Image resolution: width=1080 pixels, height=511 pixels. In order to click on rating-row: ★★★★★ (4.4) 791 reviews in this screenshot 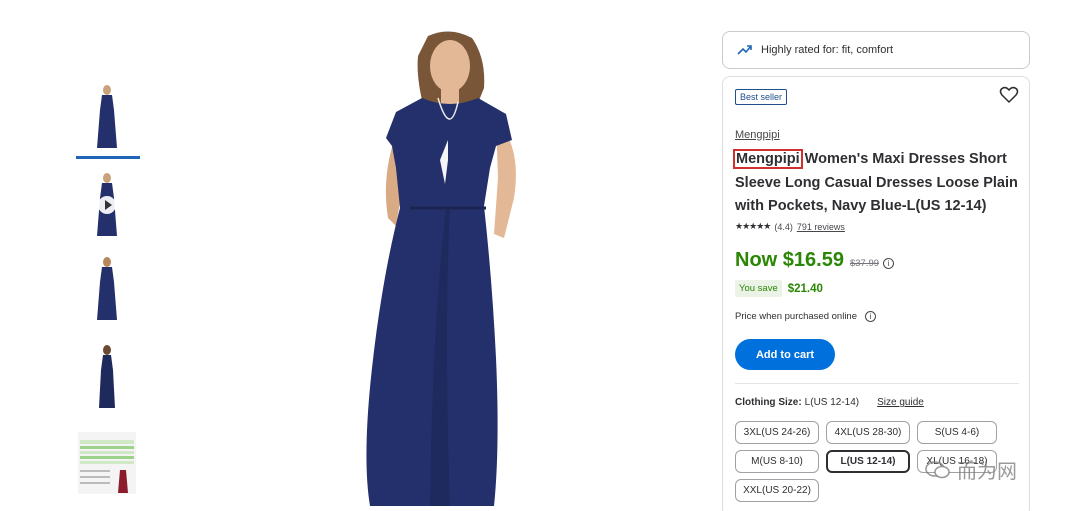, I will do `click(790, 226)`.